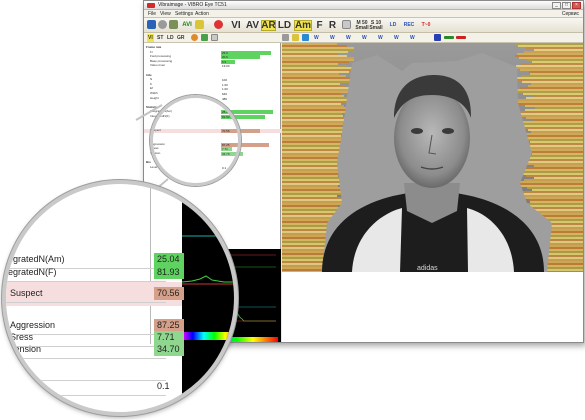 This screenshot has height=420, width=585. Describe the element at coordinates (169, 259) in the screenshot. I see `magnified-value: 25.04` at that location.